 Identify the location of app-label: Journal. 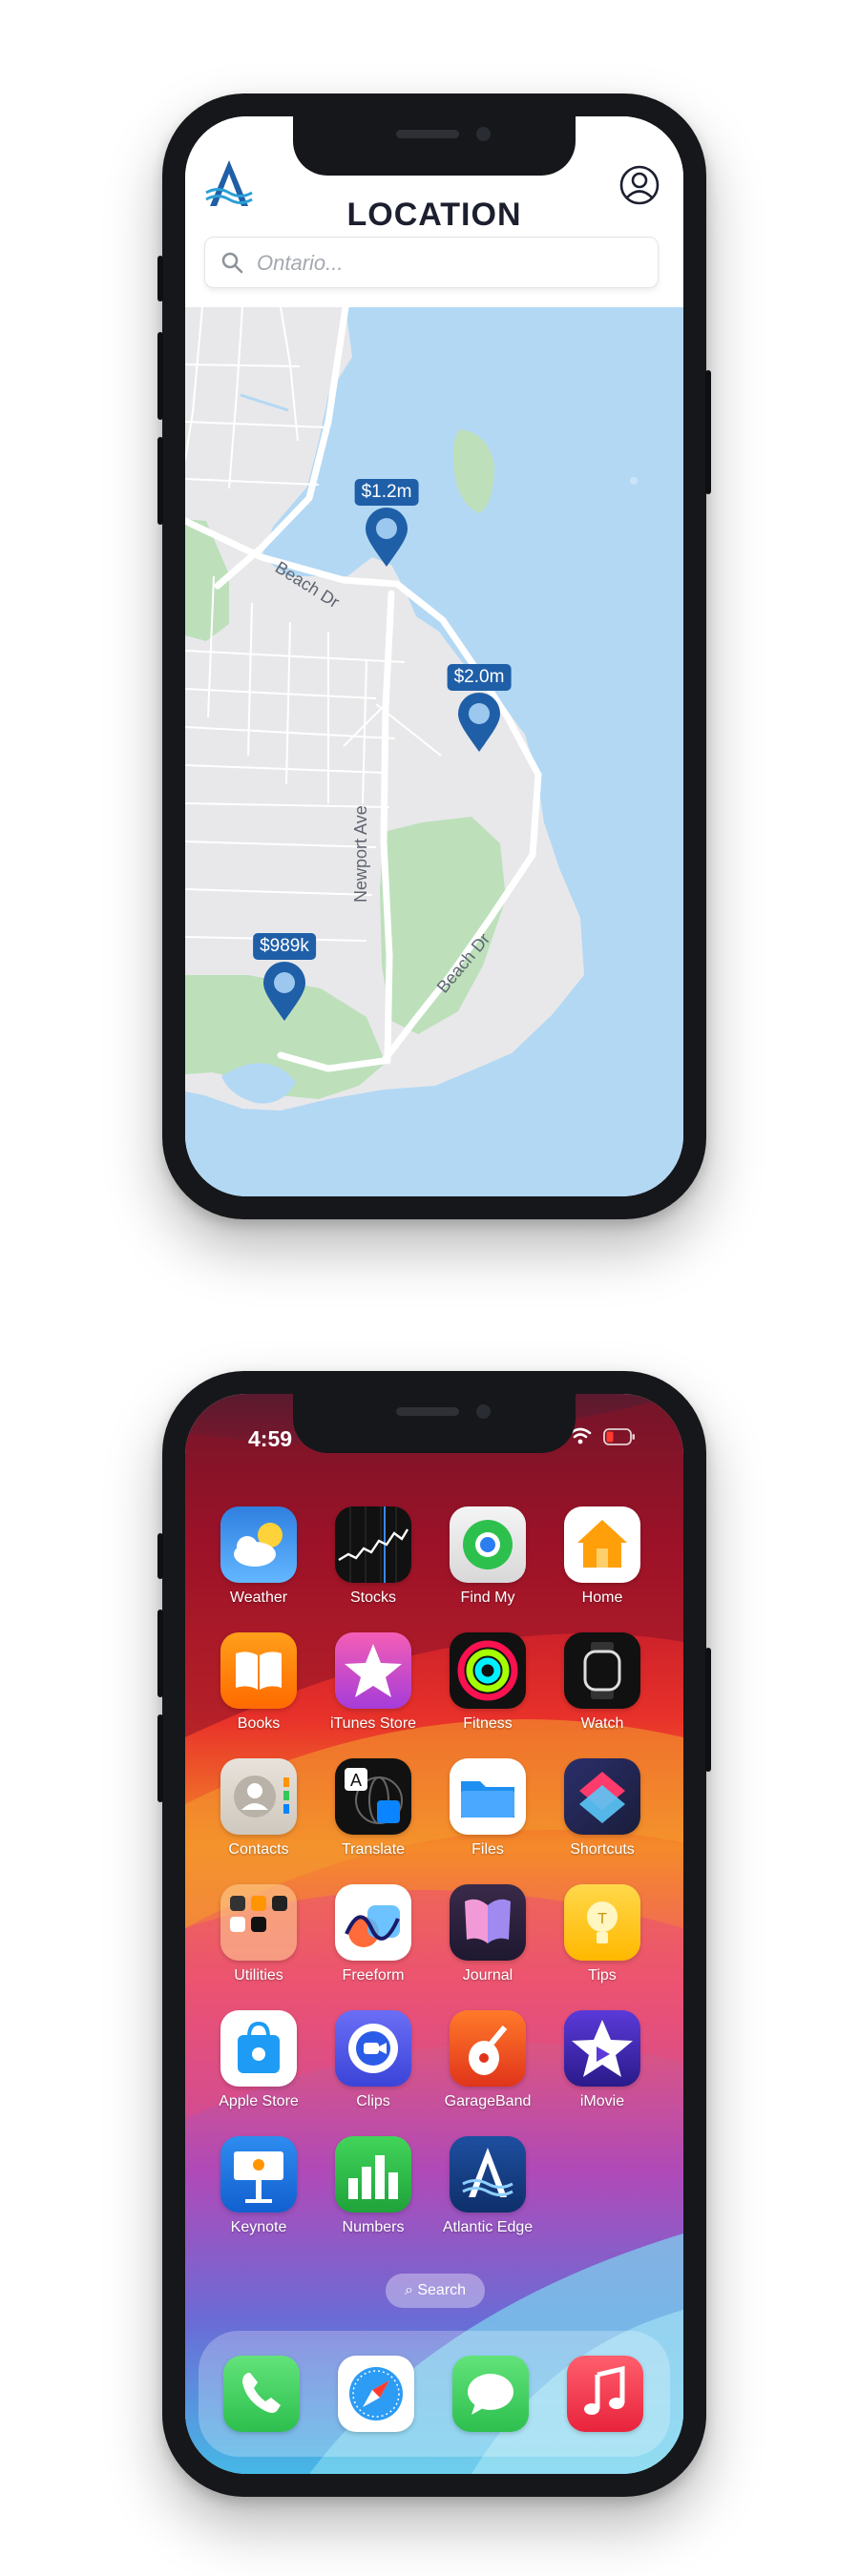
(487, 1975).